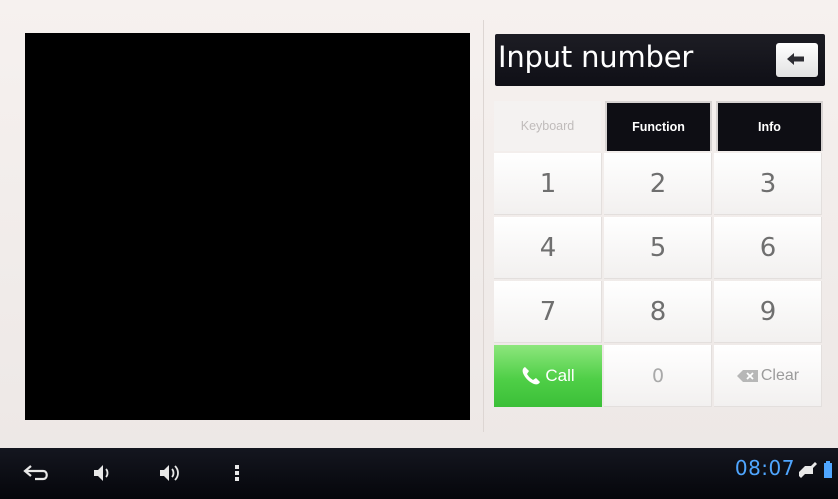  What do you see at coordinates (419, 473) in the screenshot?
I see `system-nav-bar: 08:07` at bounding box center [419, 473].